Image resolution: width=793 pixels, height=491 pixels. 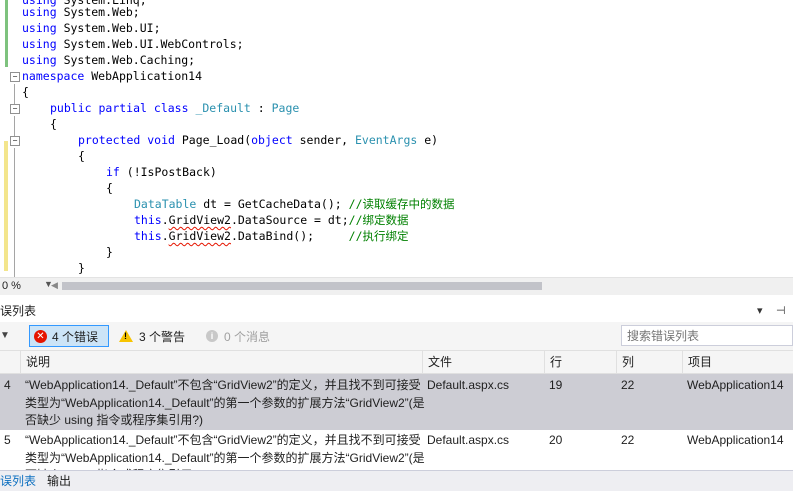 I want to click on warning-icon: !, so click(x=126, y=336).